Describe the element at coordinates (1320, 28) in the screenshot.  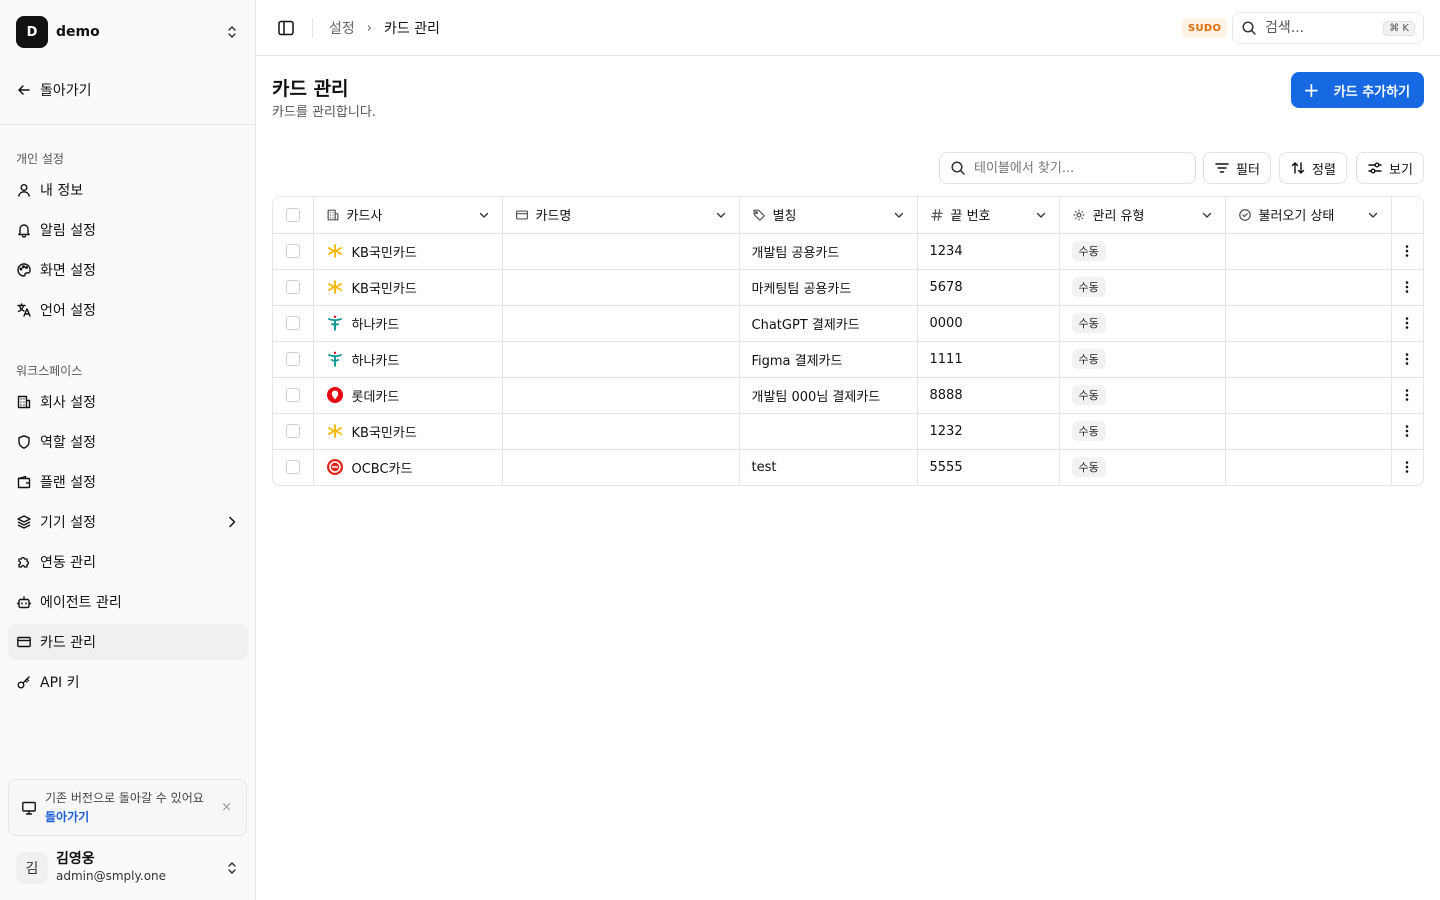
I see `global-search-input` at that location.